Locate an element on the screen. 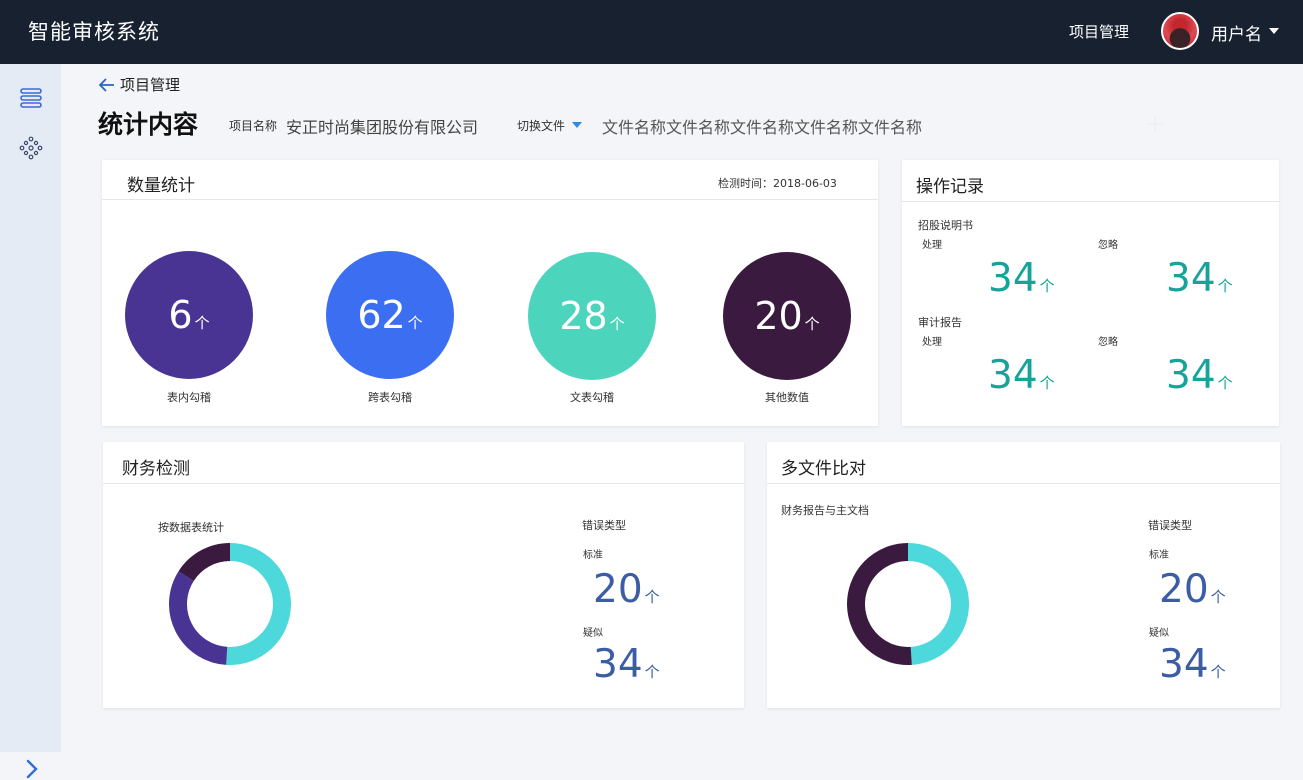 The height and width of the screenshot is (780, 1303). chart-label: 按数据表统计 is located at coordinates (191, 527).